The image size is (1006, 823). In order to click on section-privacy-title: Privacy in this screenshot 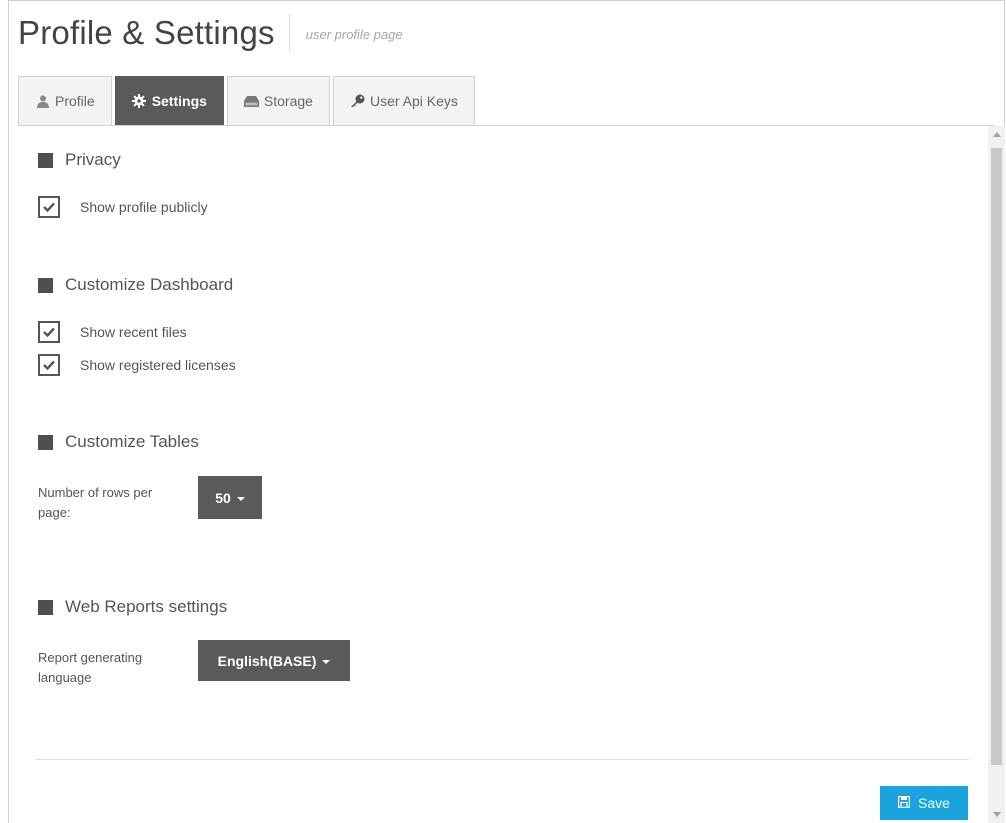, I will do `click(79, 160)`.